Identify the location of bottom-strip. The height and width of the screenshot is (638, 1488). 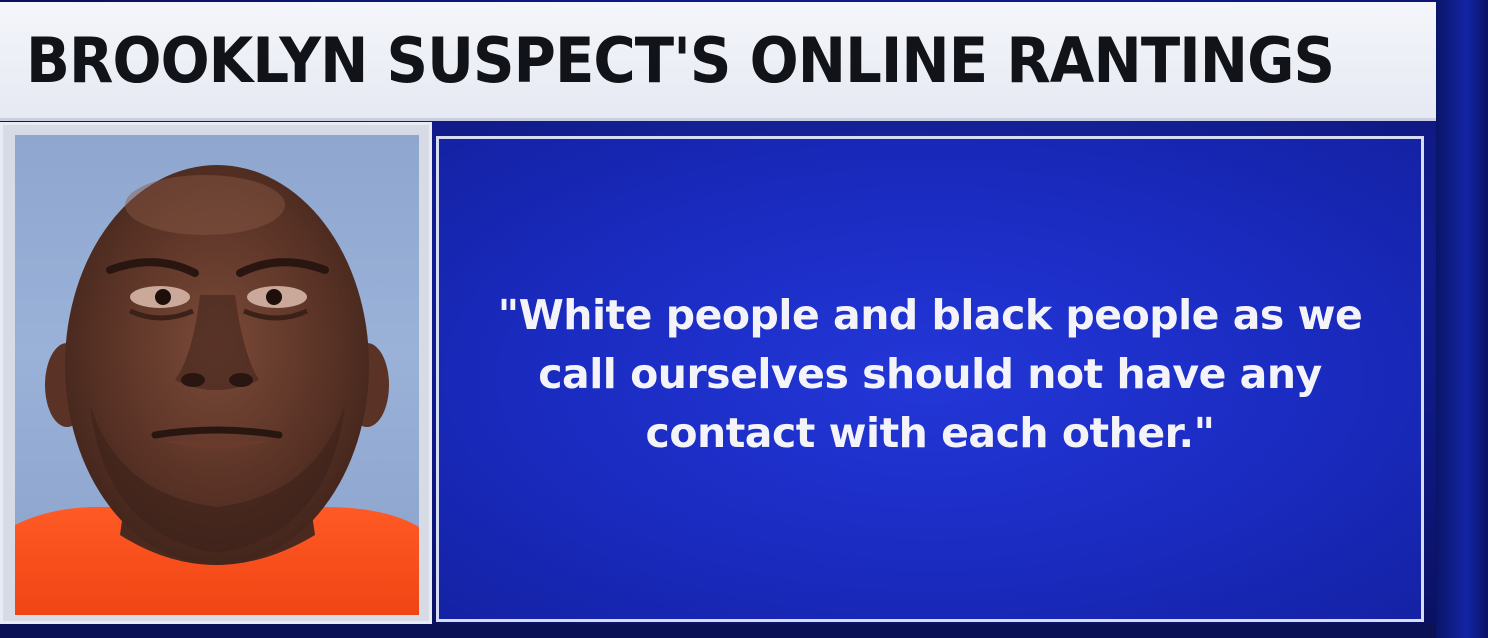
(718, 631).